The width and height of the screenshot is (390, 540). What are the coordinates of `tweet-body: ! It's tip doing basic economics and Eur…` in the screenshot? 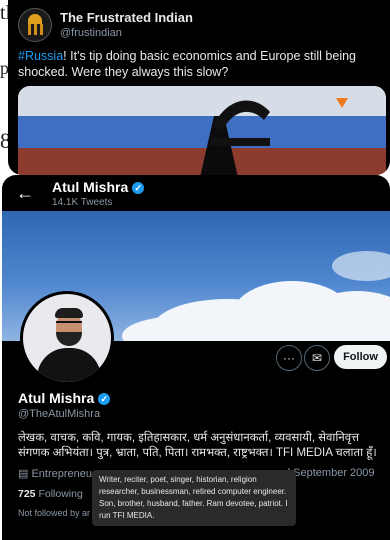 It's located at (187, 64).